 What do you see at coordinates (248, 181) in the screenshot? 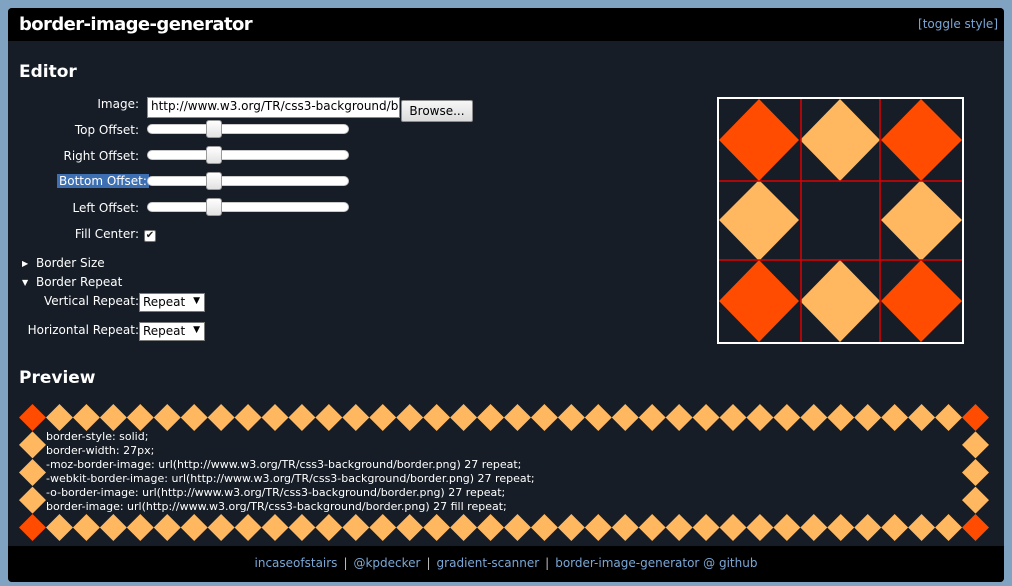
I see `bottom-offset-slider` at bounding box center [248, 181].